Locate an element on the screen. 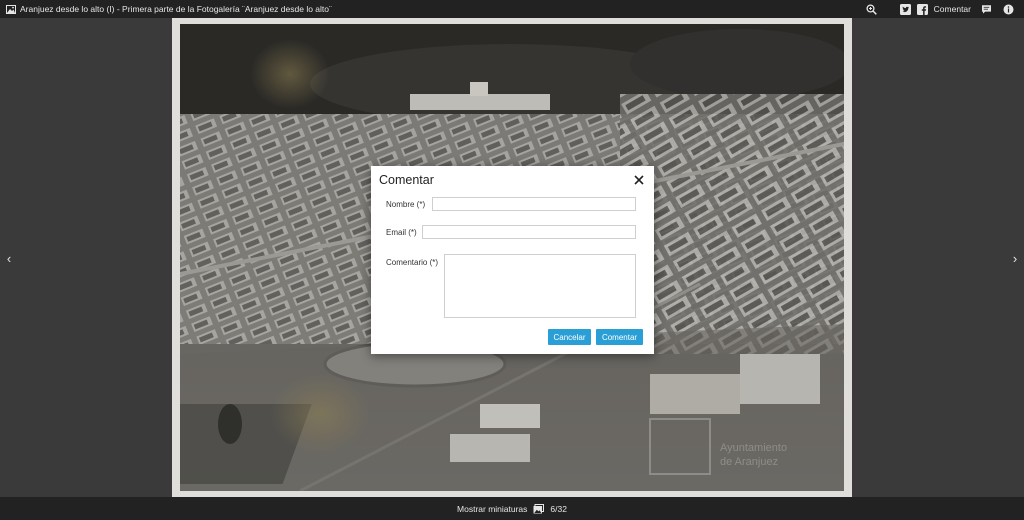 This screenshot has height=520, width=1024. cancel-button: Cancelar is located at coordinates (569, 337).